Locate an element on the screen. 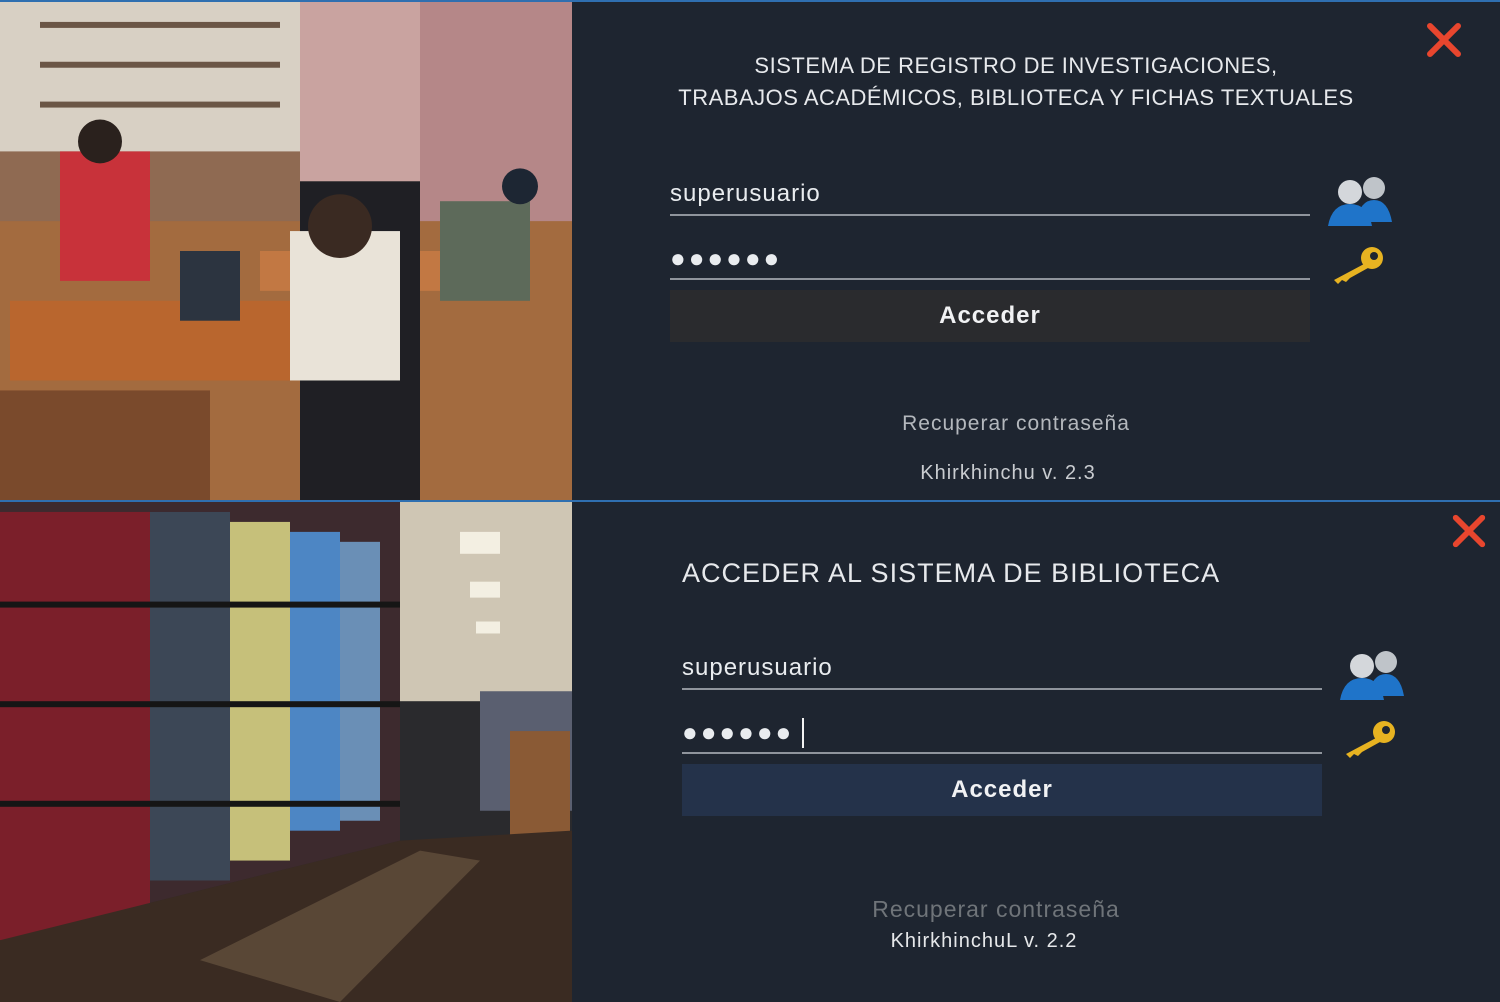  version-label: KhirkhinchuL v. 2.2 is located at coordinates (984, 941).